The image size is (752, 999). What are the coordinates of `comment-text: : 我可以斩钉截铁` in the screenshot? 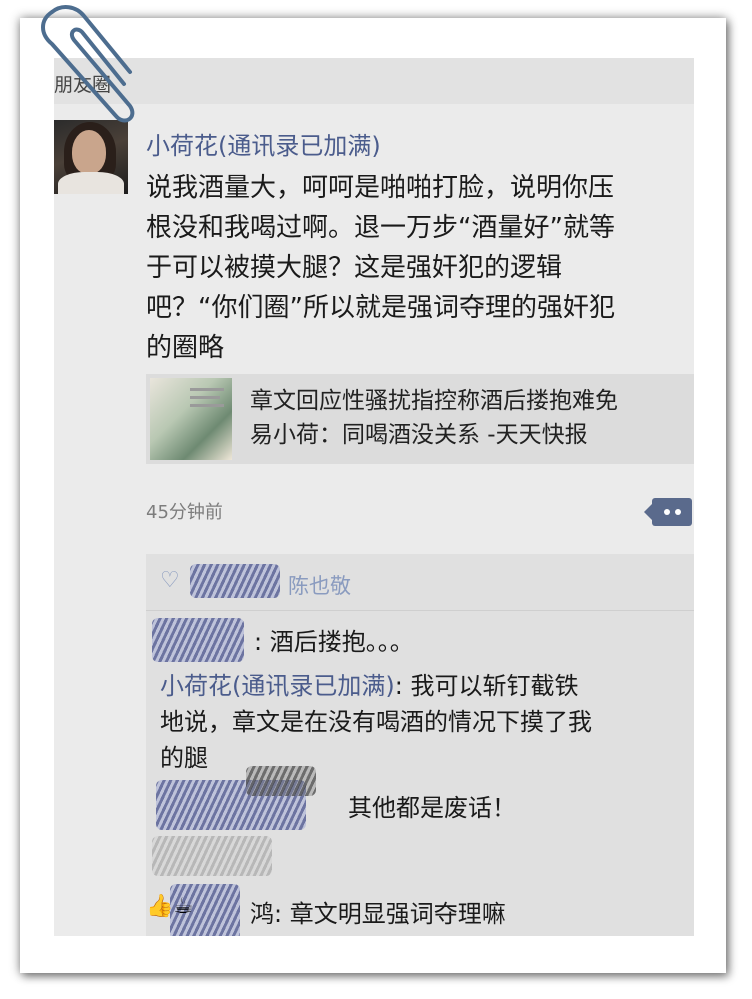 It's located at (486, 686).